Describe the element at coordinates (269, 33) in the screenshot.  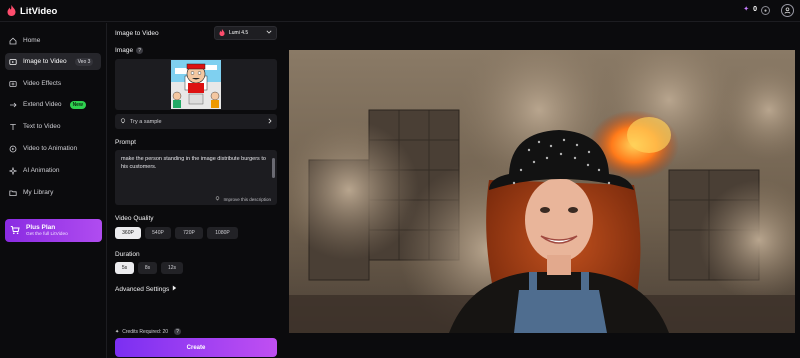
I see `chevron-down-icon` at that location.